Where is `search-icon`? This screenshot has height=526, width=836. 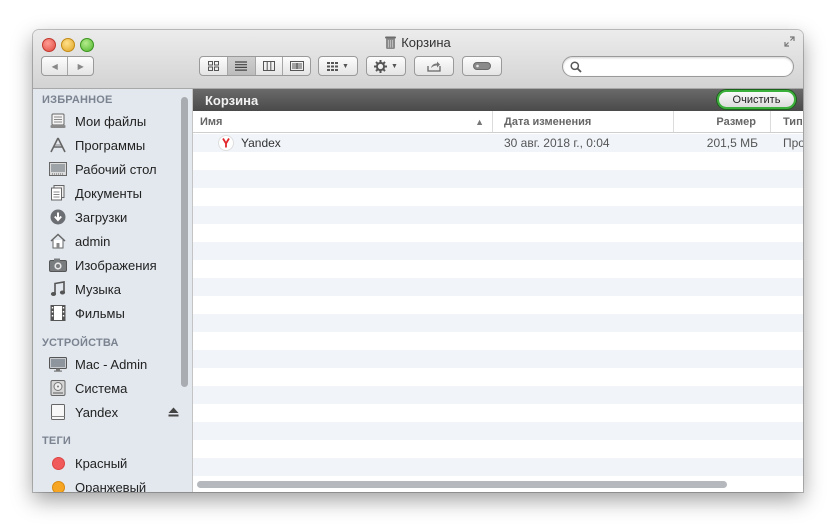
search-icon is located at coordinates (576, 69).